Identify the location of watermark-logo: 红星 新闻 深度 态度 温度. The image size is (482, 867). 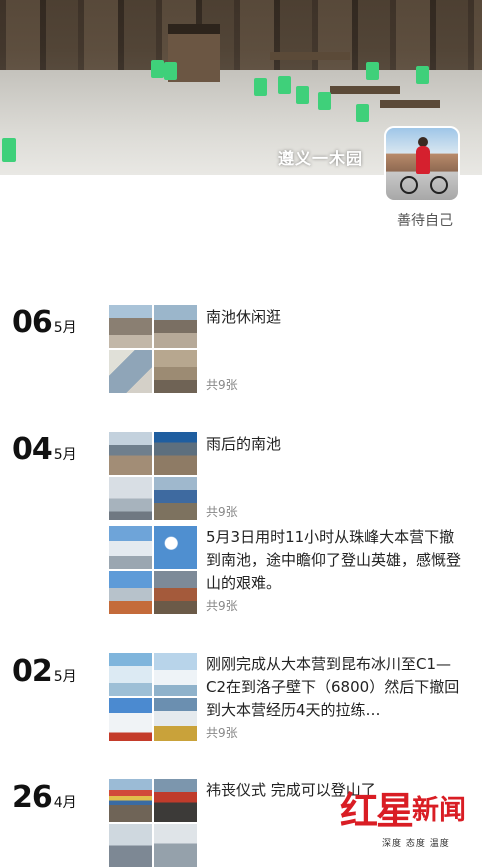
(410, 818).